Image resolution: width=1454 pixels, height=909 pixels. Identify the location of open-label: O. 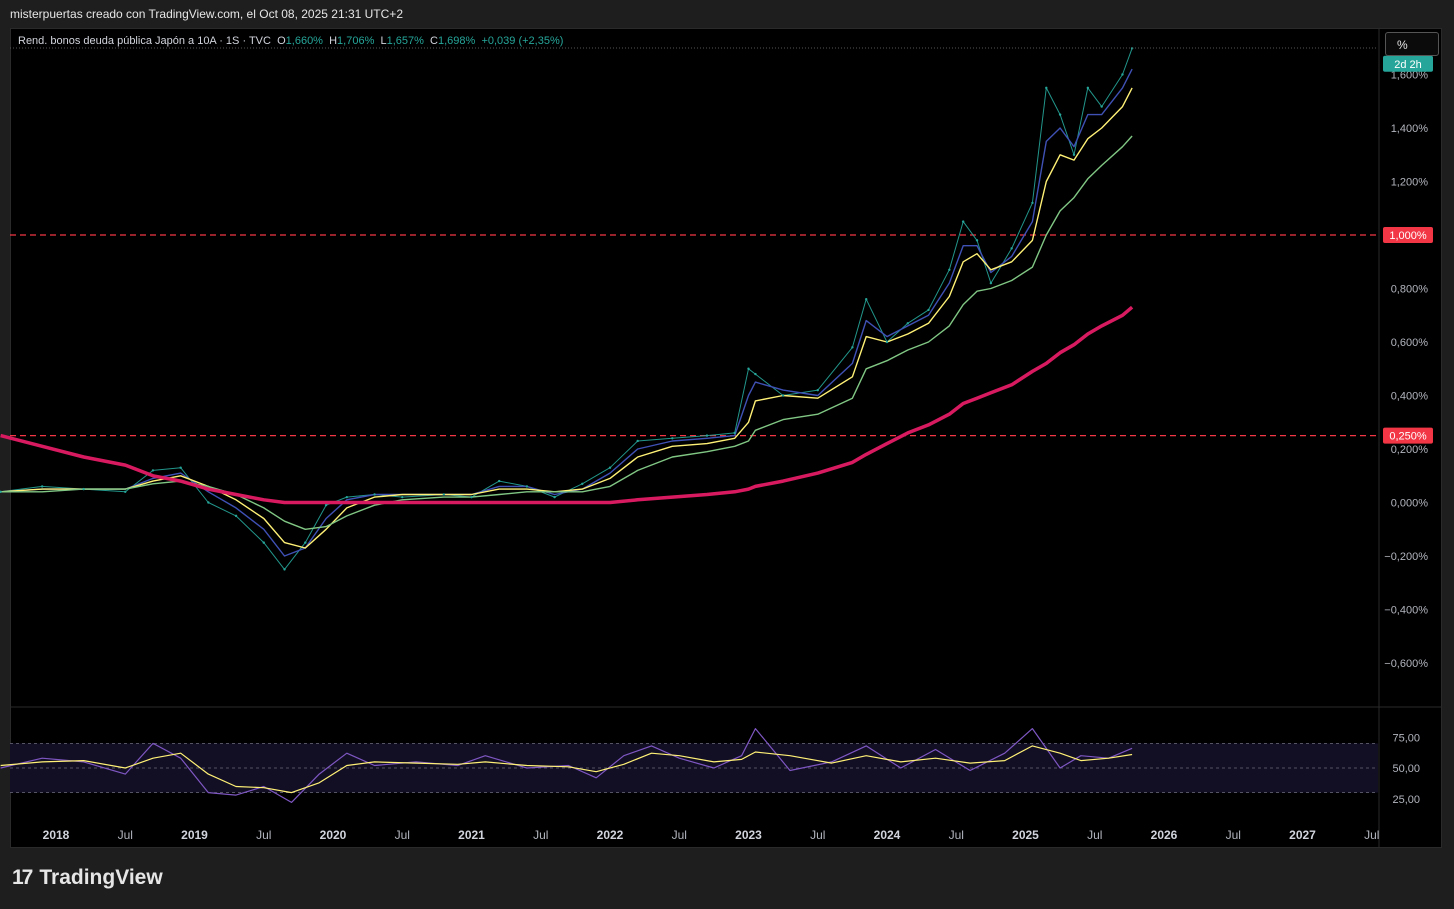
(281, 41).